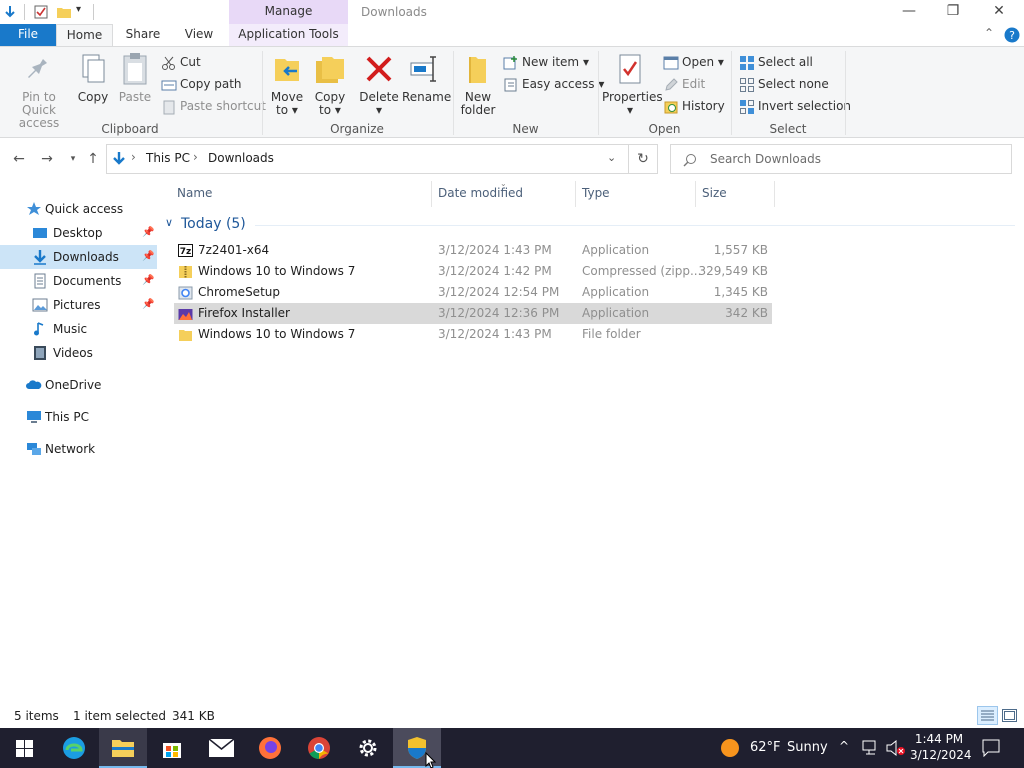 This screenshot has height=768, width=1024. Describe the element at coordinates (999, 12) in the screenshot. I see `close-button: ✕` at that location.